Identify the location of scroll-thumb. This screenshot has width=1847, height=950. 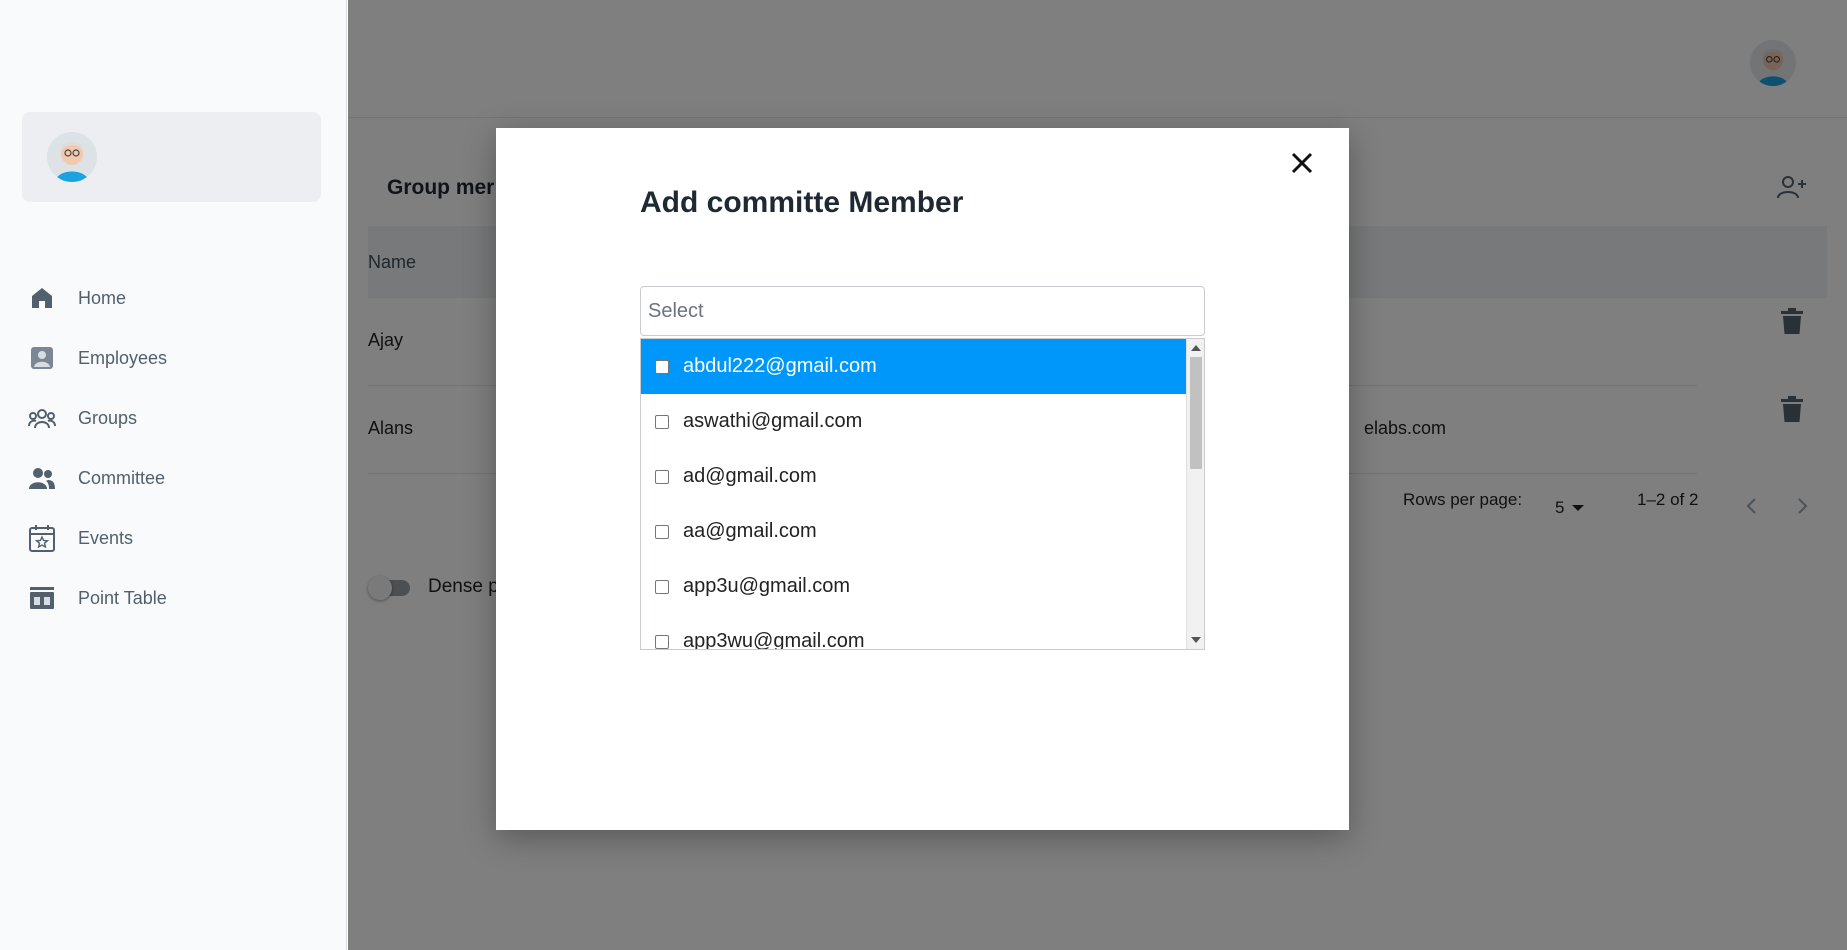
(1196, 413).